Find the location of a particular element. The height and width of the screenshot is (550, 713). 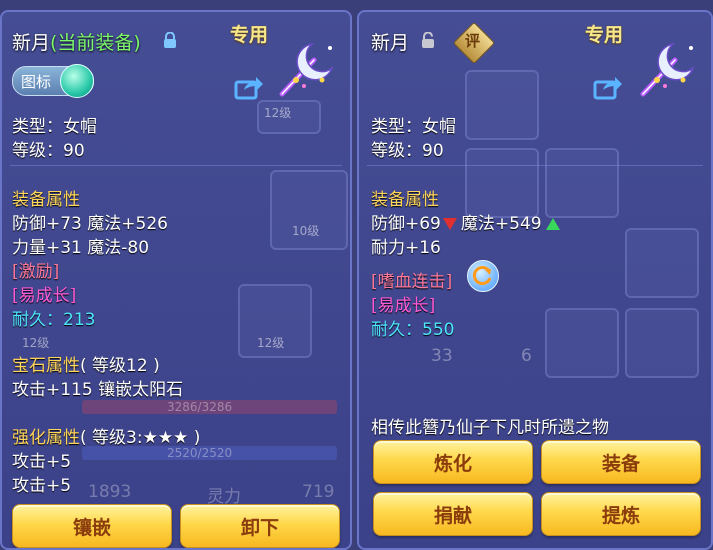

equip-button: 装备 is located at coordinates (621, 462).